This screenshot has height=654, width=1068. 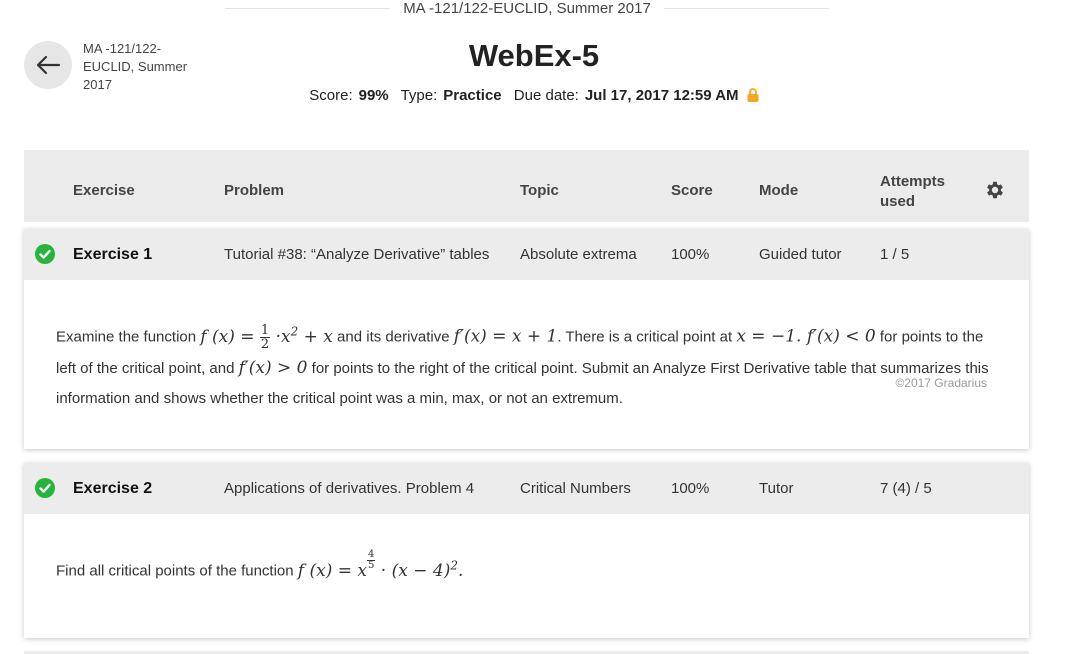 I want to click on score-value: 99%, so click(x=373, y=95).